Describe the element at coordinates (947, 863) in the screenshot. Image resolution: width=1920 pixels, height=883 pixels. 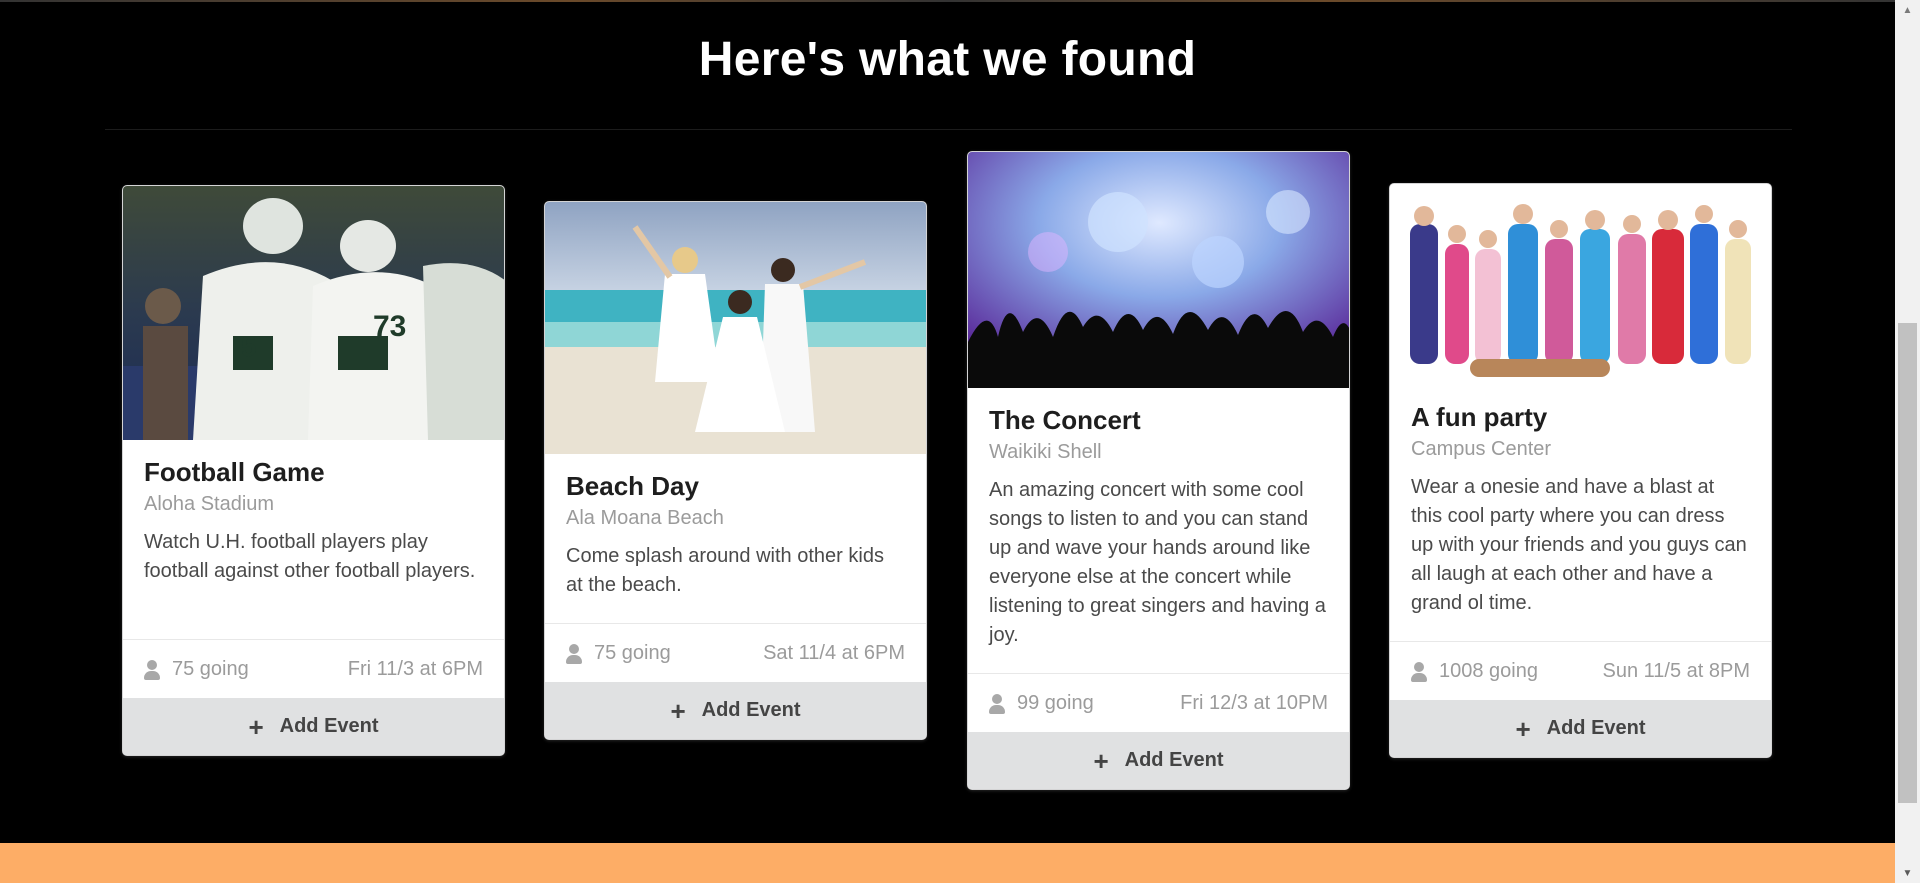
I see `footer-band` at that location.